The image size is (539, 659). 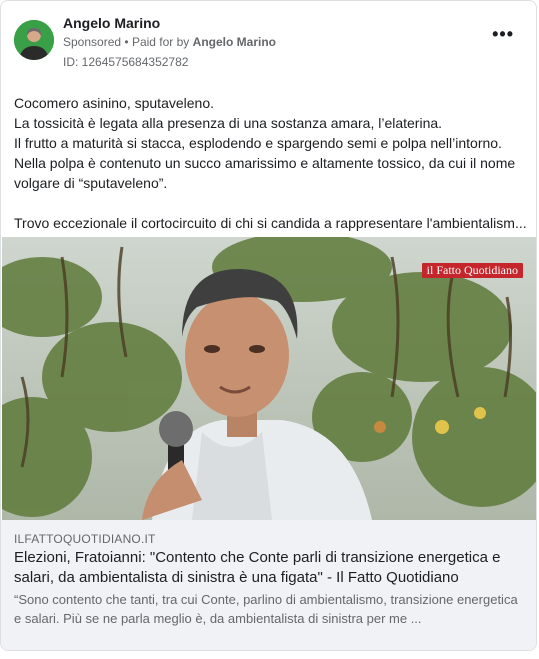 I want to click on paid-by-name: Angelo Marino, so click(x=234, y=42).